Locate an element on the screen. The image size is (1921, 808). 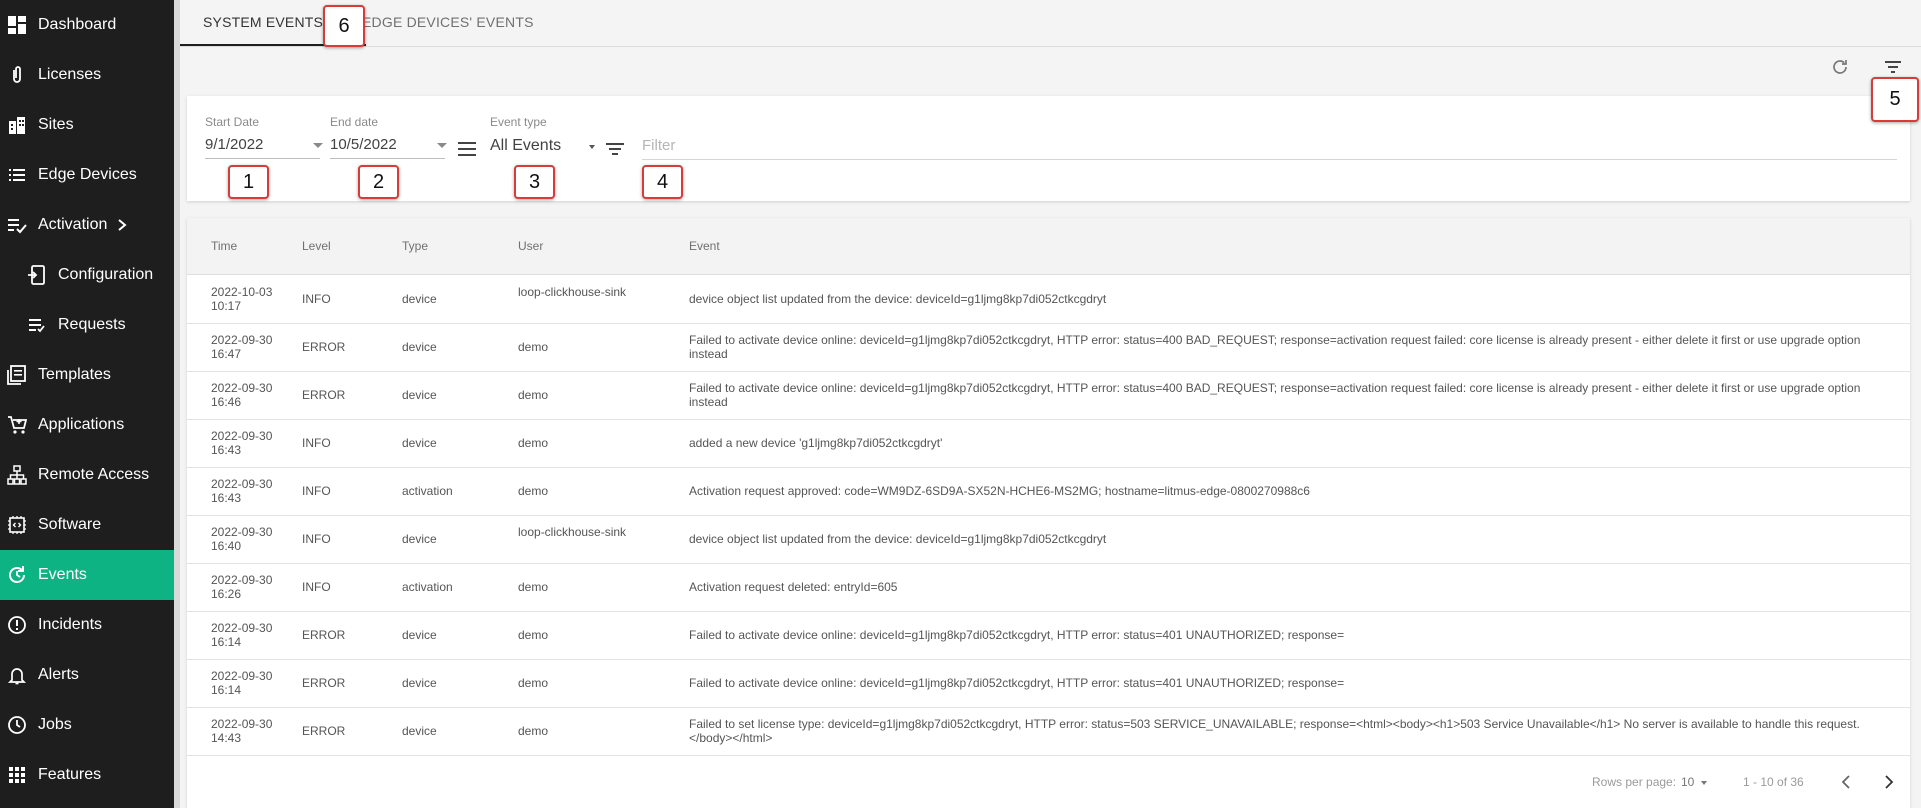
sidebar-item-configuration: Configuration is located at coordinates (87, 275).